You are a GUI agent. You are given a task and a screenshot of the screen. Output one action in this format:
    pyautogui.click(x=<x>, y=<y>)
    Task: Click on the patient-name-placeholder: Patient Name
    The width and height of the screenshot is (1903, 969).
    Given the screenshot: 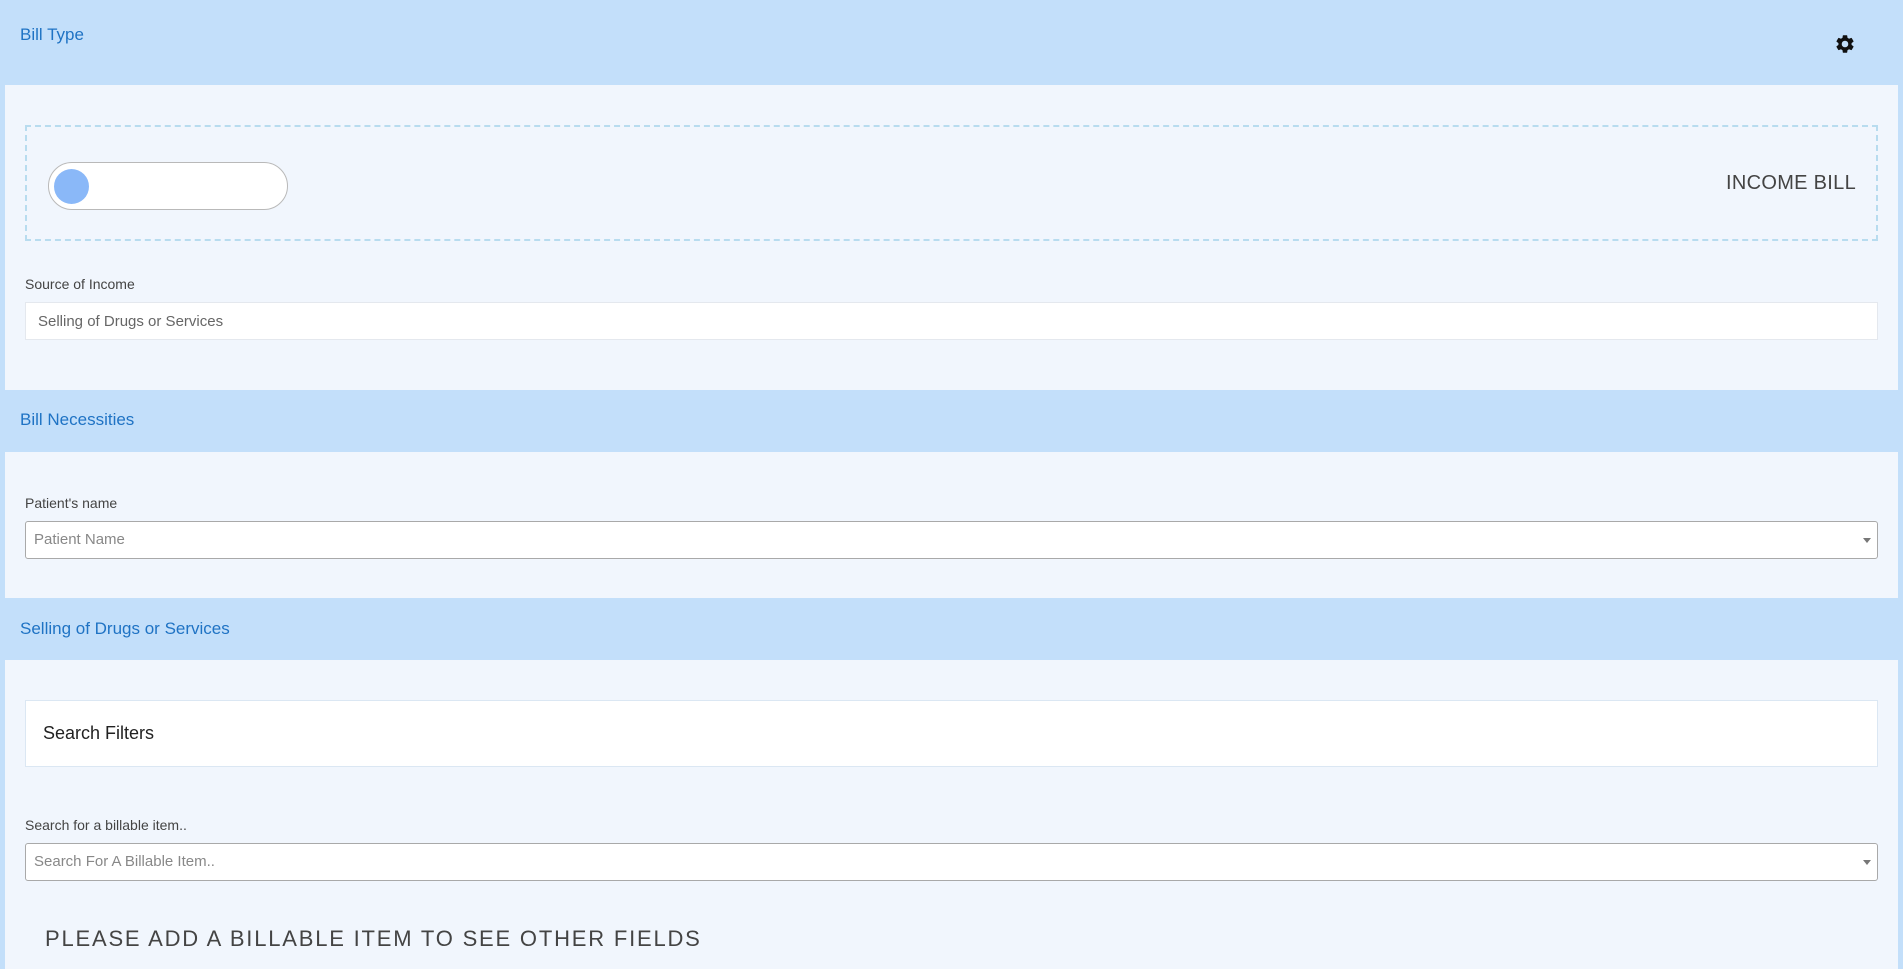 What is the action you would take?
    pyautogui.click(x=79, y=539)
    